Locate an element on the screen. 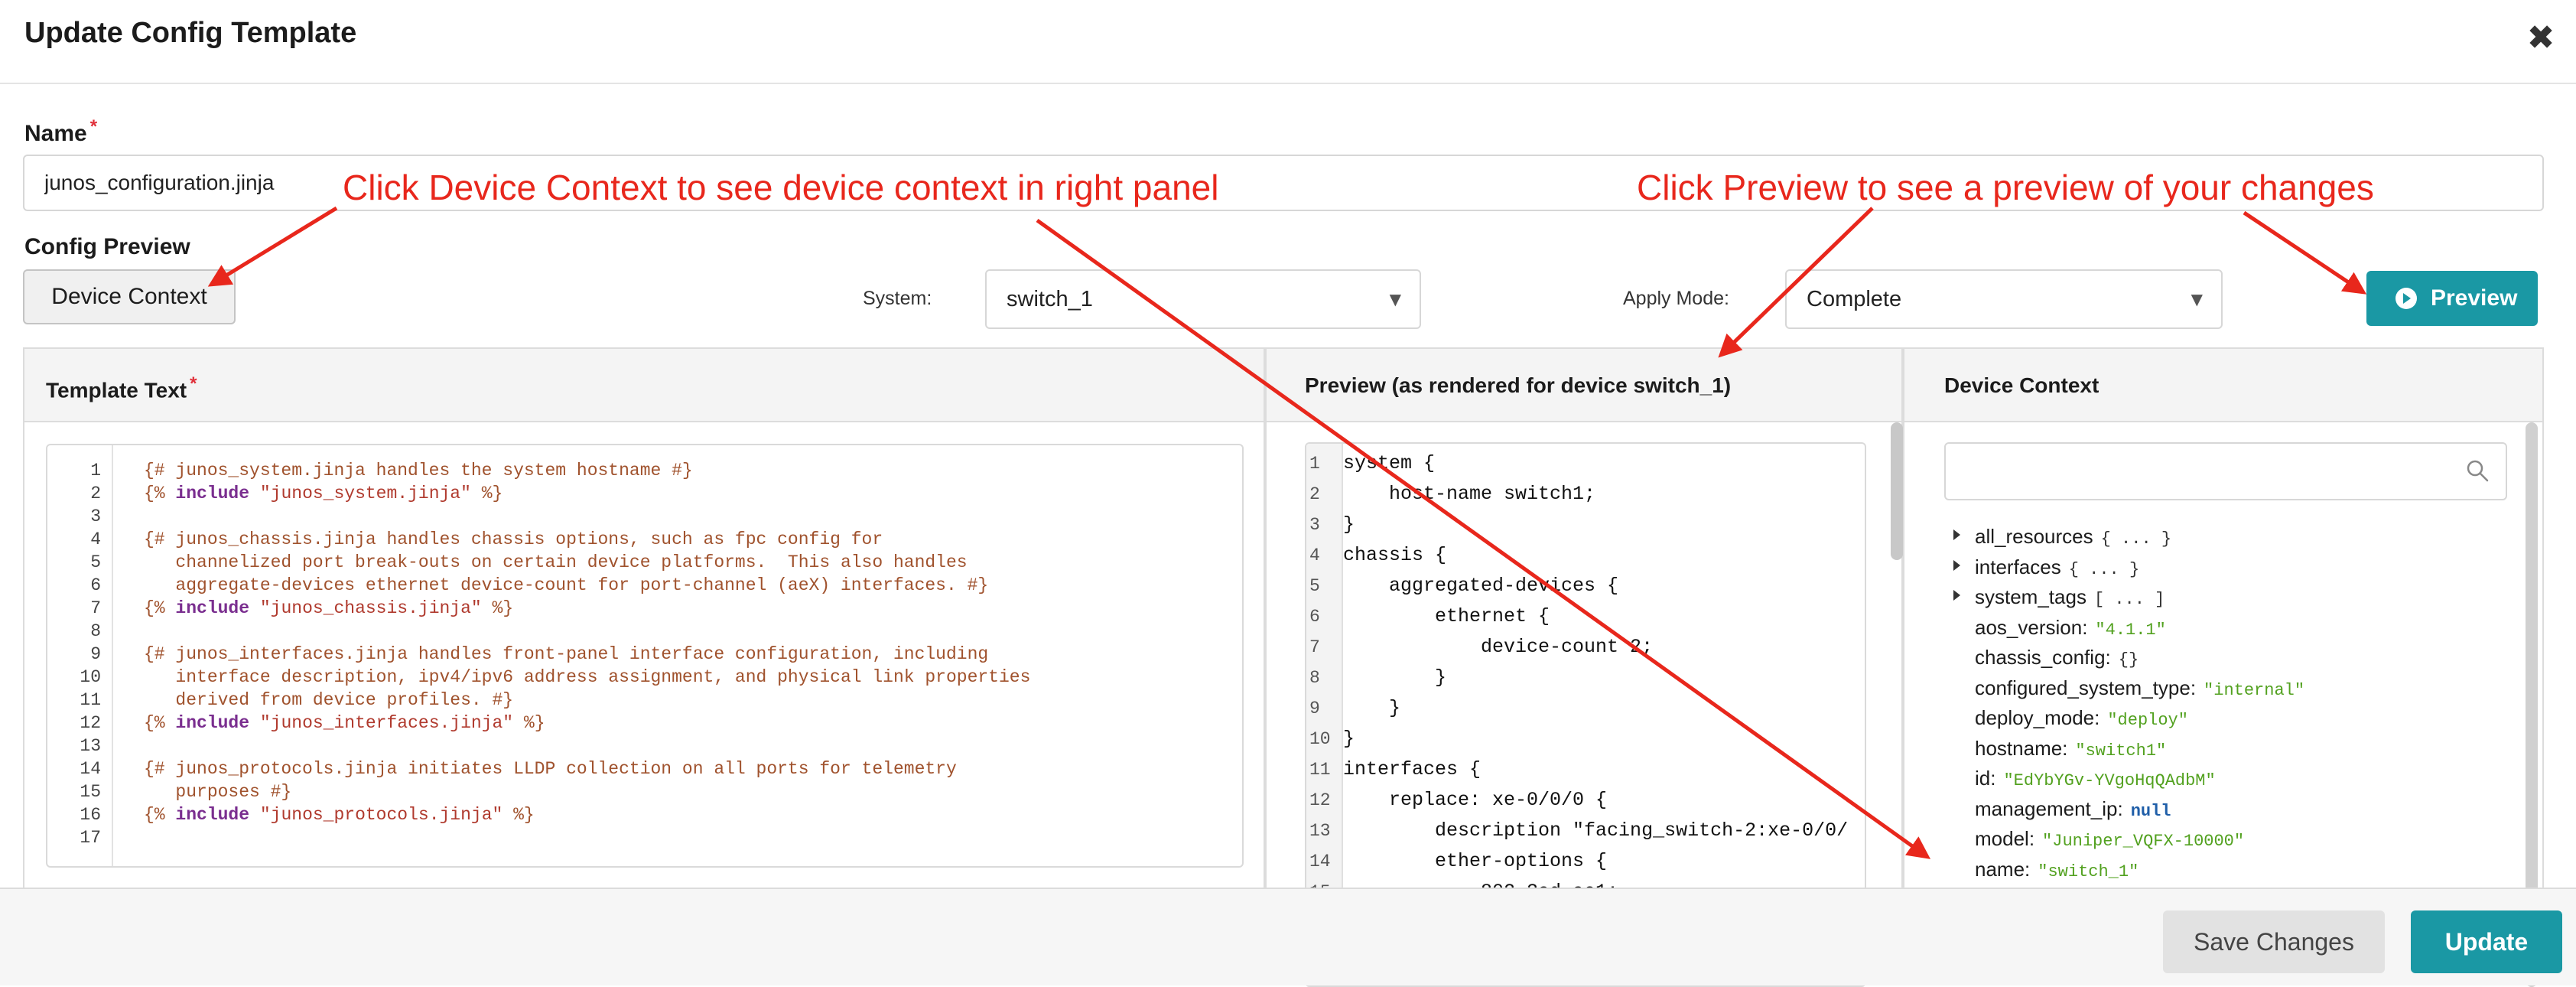  context-value: "EdYbYGv-YVgoHqQAdbM" is located at coordinates (2109, 780).